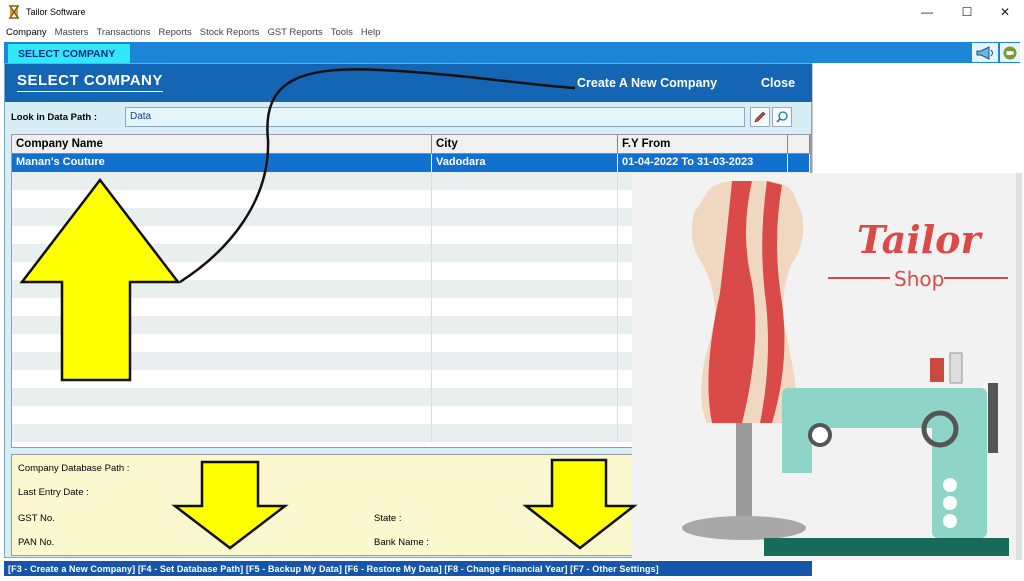 The height and width of the screenshot is (581, 1024). I want to click on pointer-curve, so click(377, 176).